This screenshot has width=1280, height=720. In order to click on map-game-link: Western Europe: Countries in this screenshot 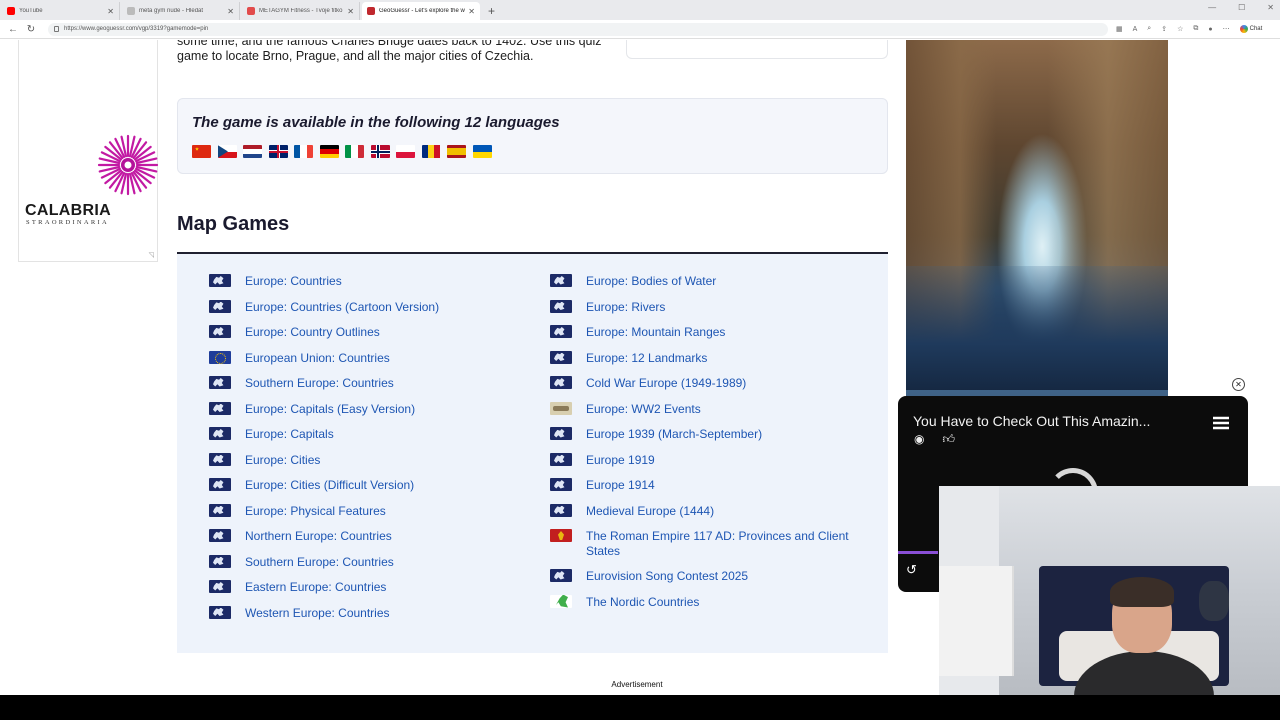, I will do `click(390, 613)`.